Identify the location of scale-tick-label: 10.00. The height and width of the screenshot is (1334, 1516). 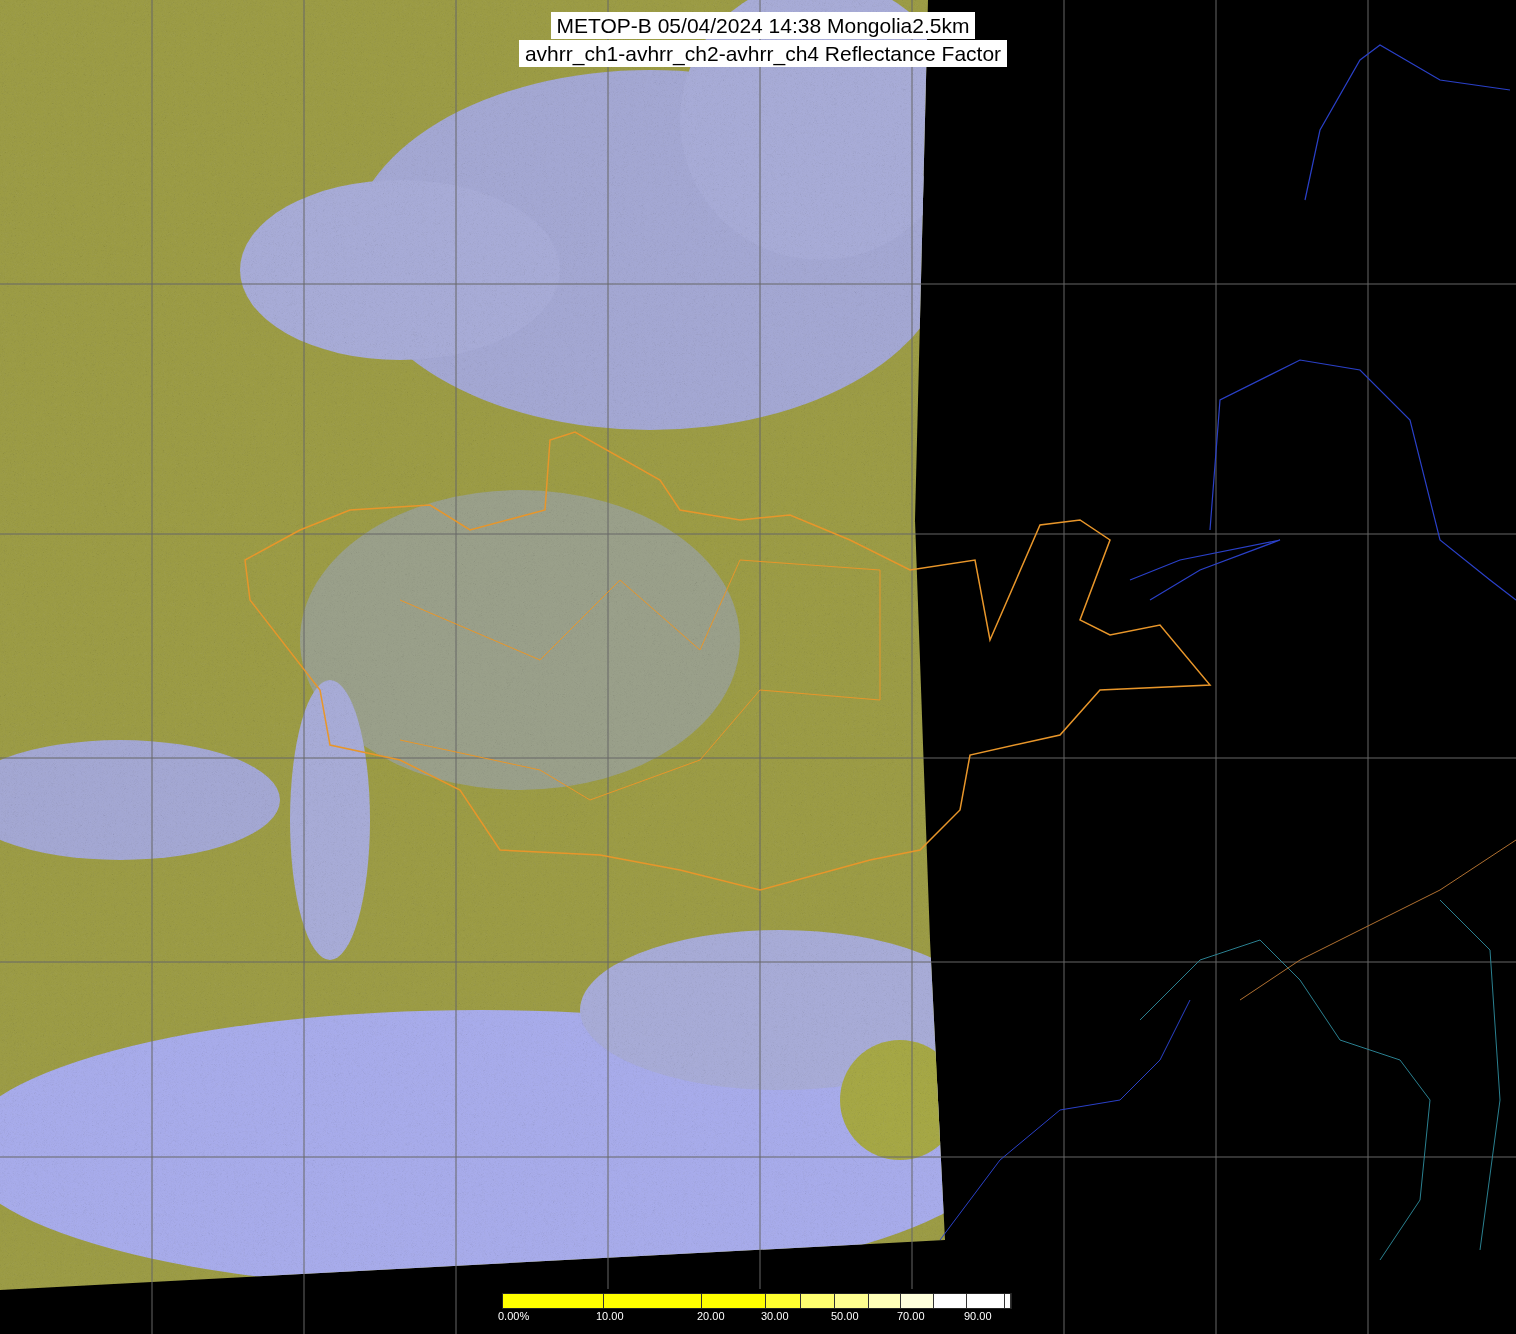
(610, 1316).